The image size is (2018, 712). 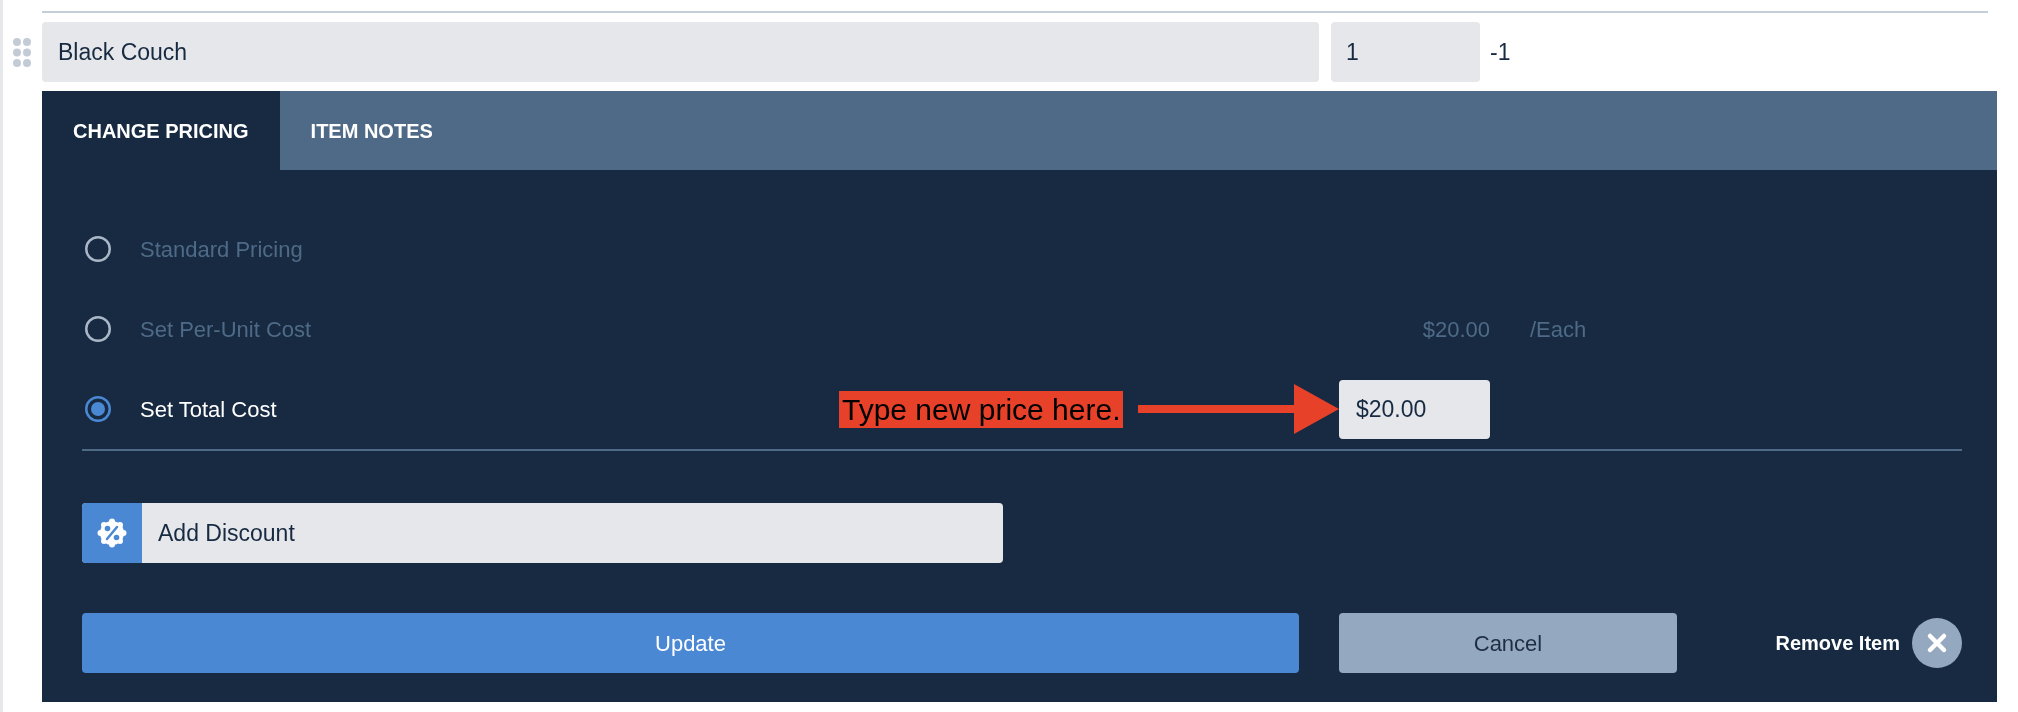 I want to click on item-name-field: Black Couch, so click(x=680, y=52).